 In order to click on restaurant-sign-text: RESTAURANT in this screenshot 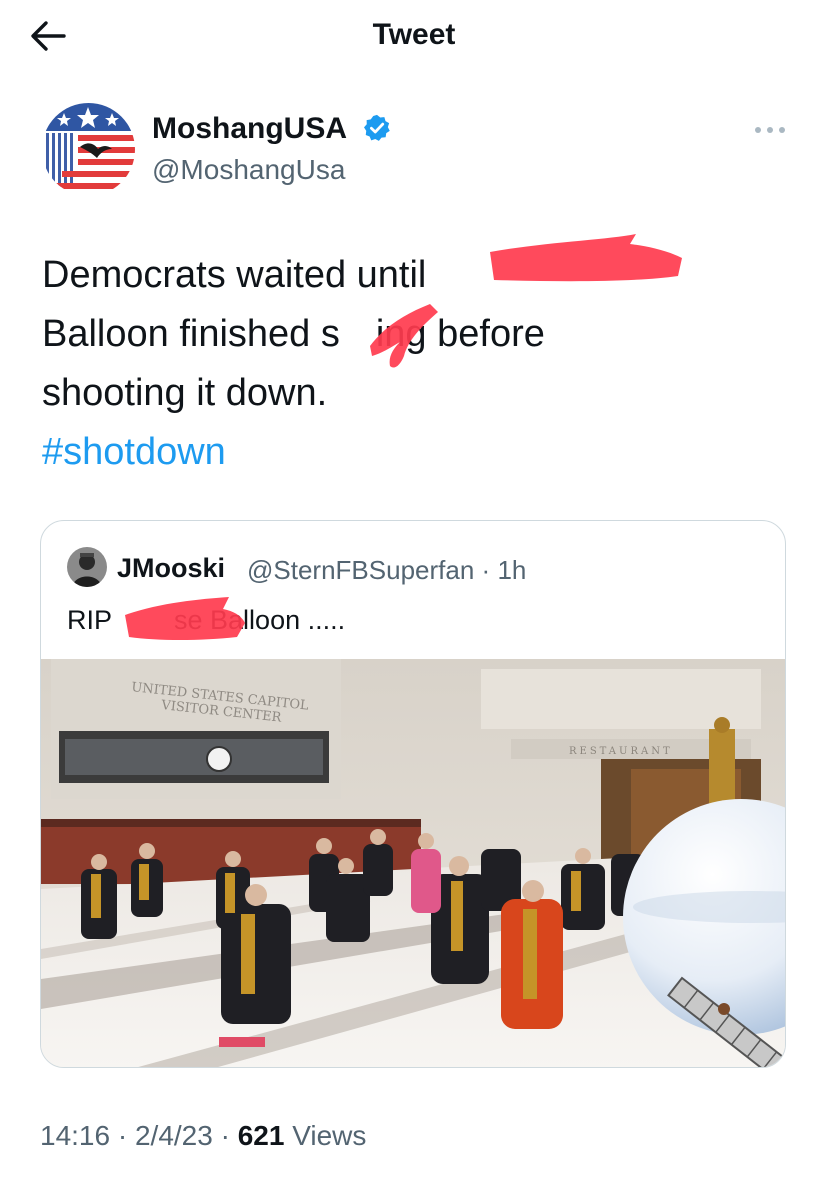, I will do `click(621, 751)`.